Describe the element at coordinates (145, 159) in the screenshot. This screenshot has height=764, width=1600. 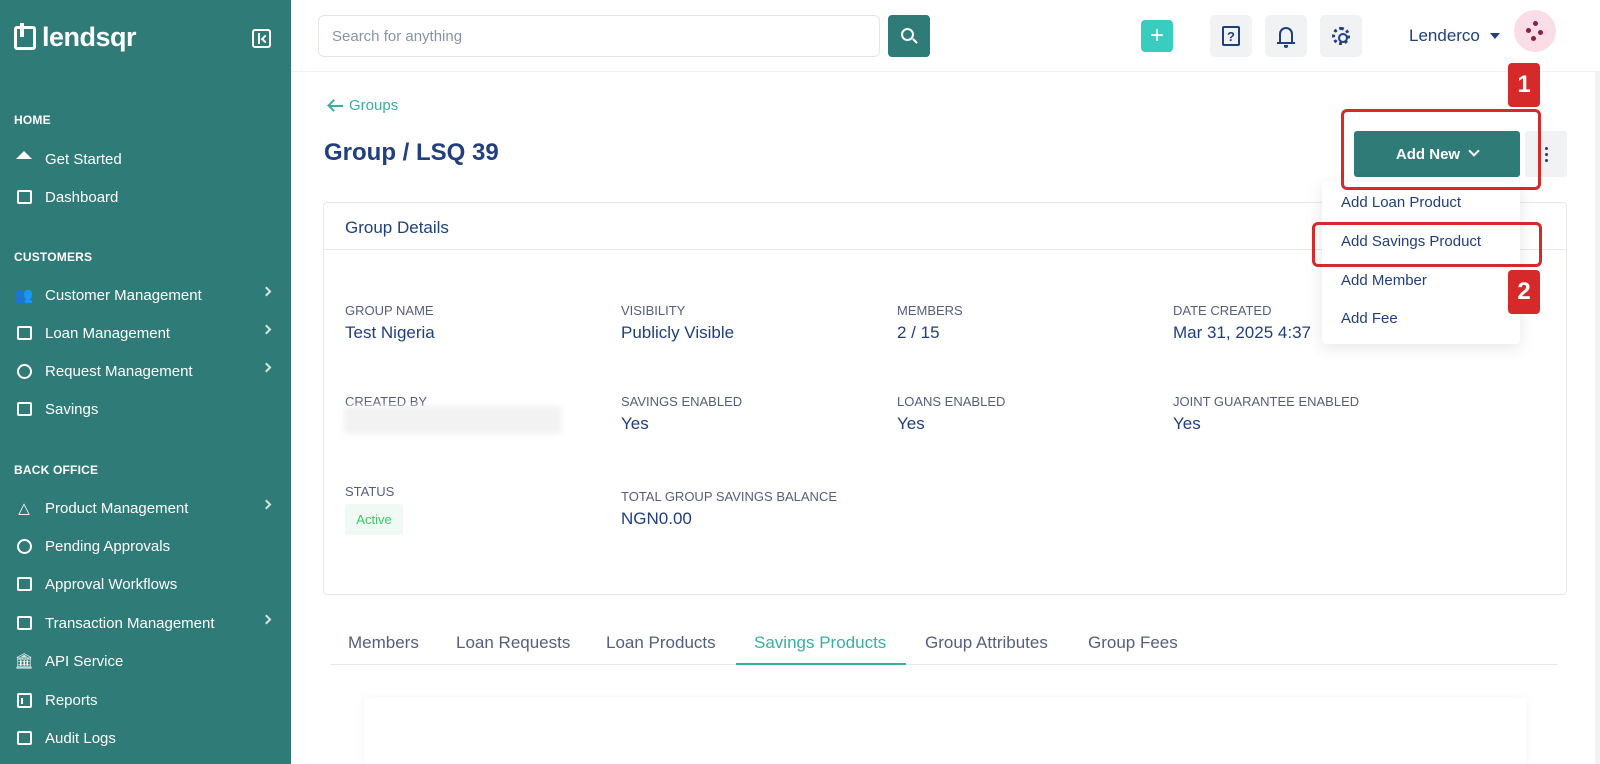
I see `sidebar-item-get-started: Get Started` at that location.